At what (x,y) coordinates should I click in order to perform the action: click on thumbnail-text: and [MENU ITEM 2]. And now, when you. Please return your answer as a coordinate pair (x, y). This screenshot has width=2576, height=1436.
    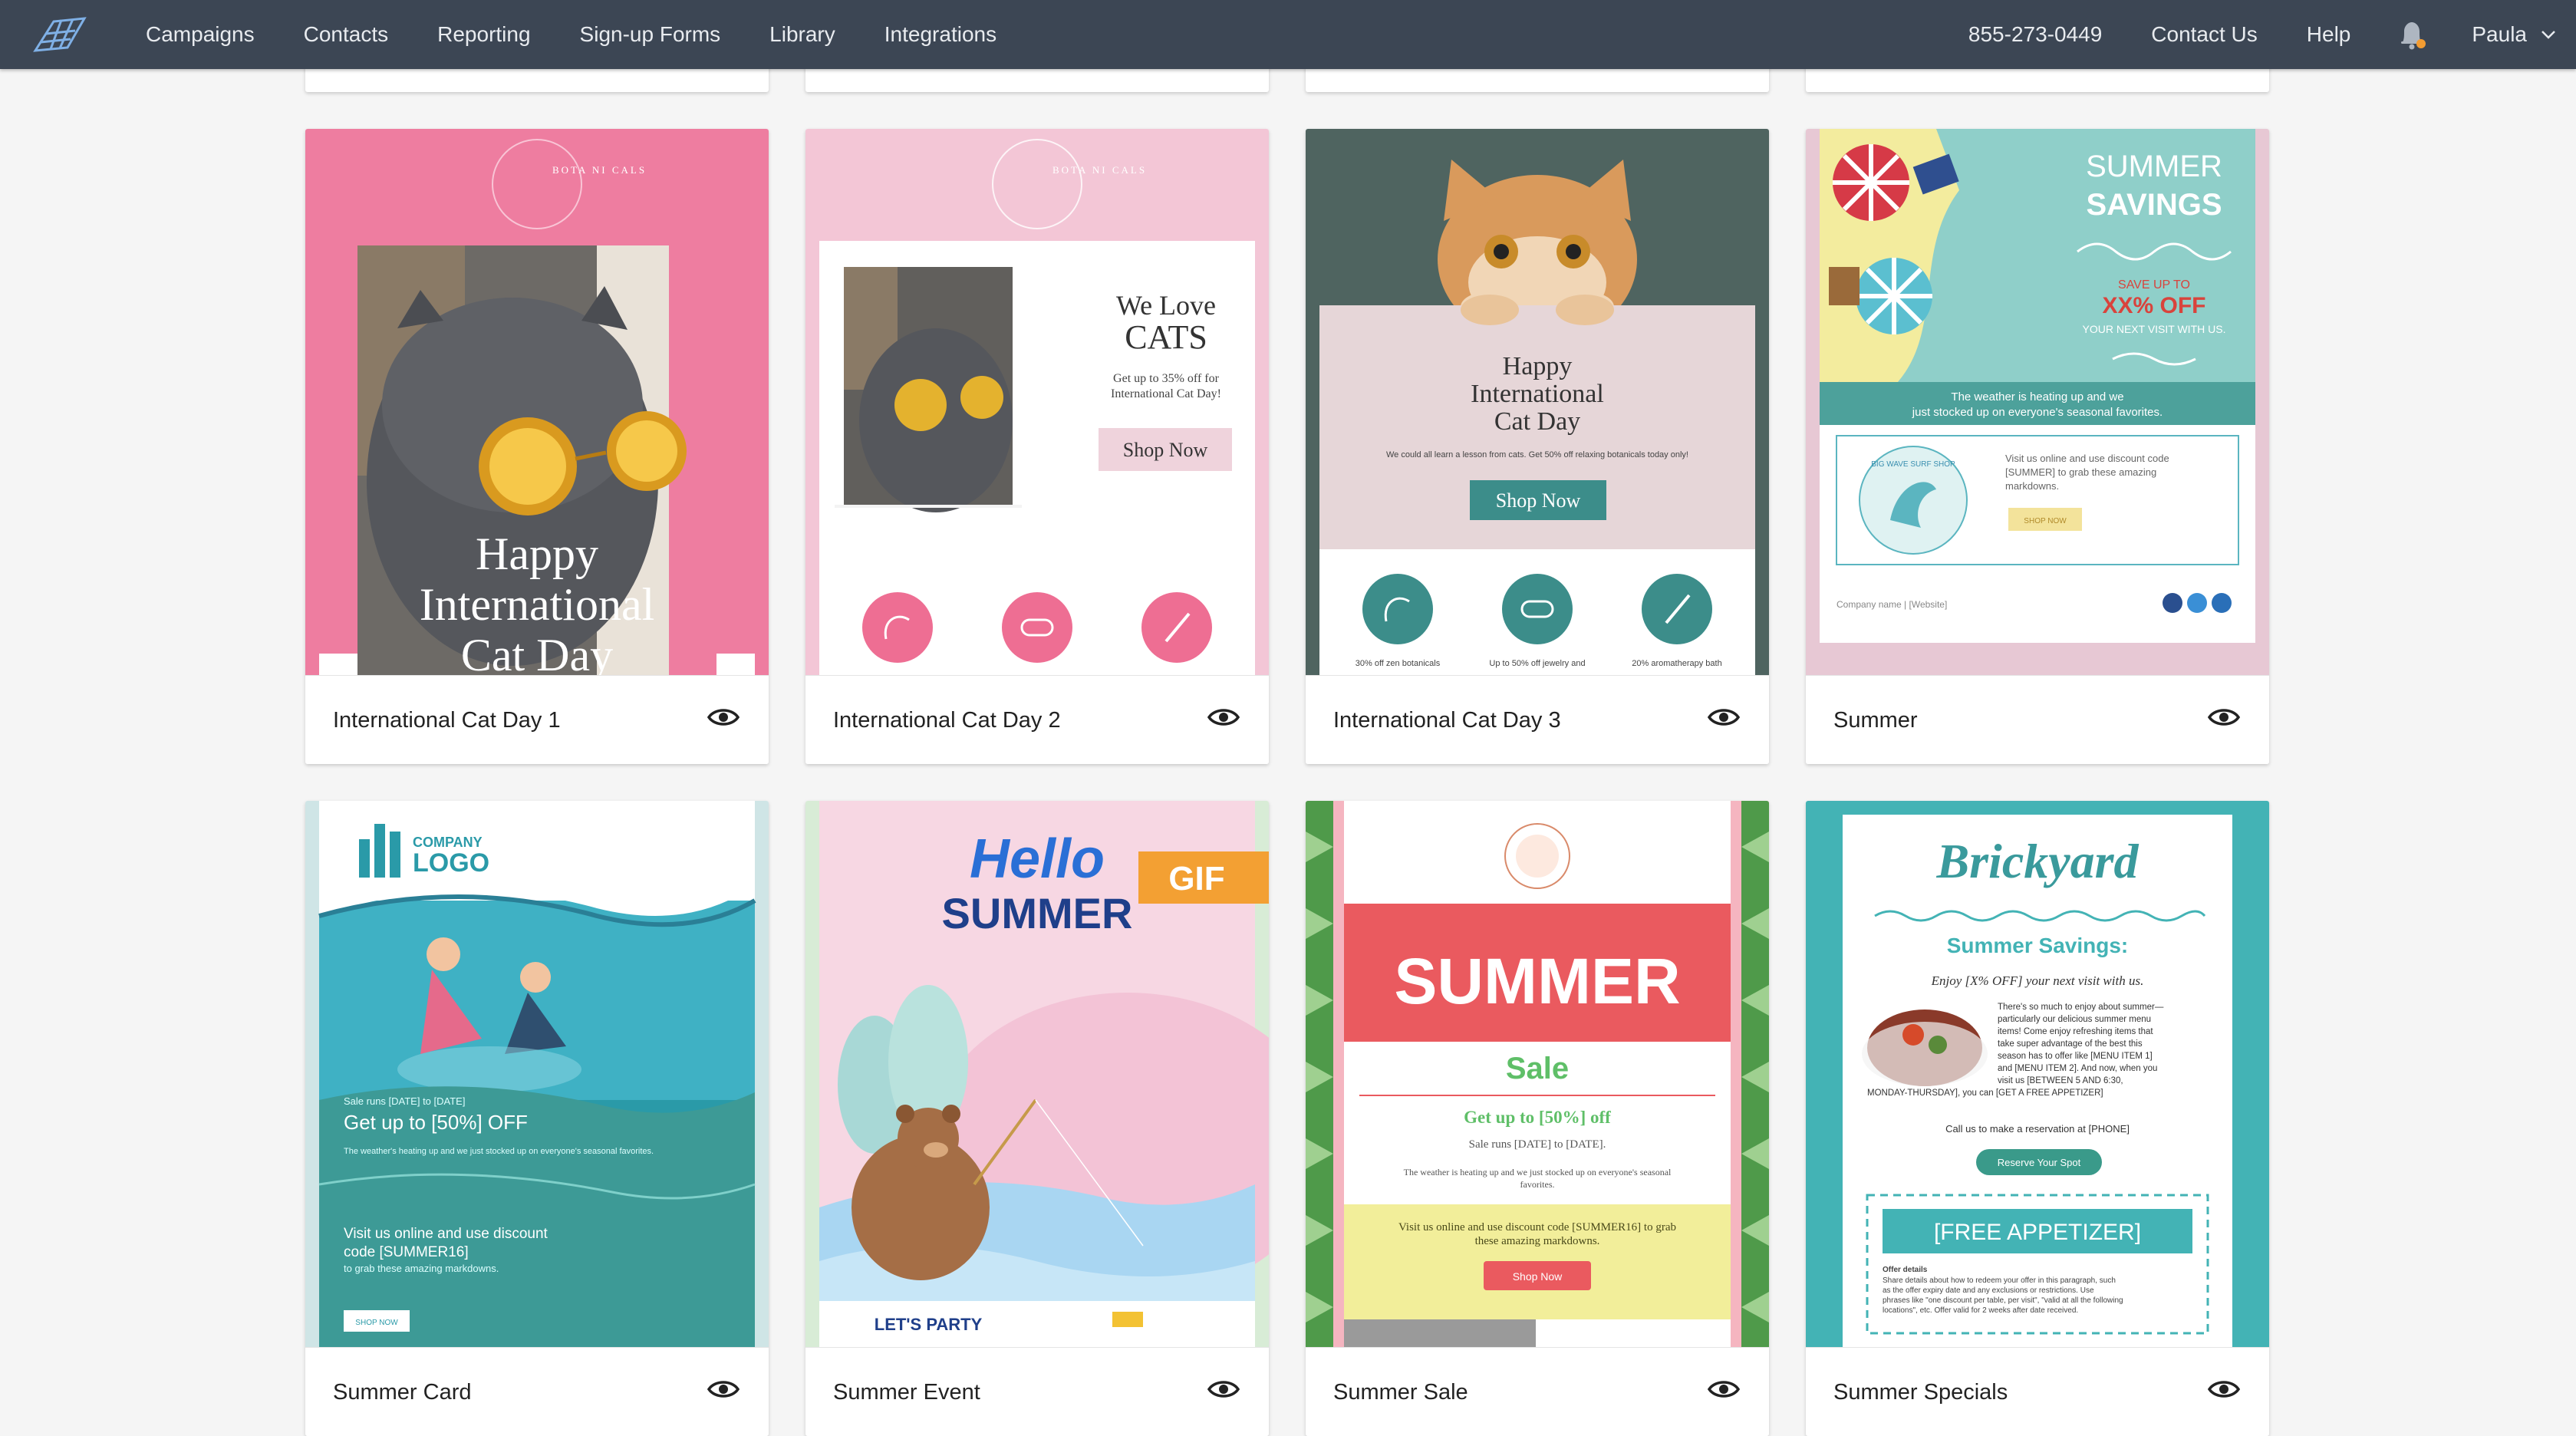
    Looking at the image, I should click on (2077, 1069).